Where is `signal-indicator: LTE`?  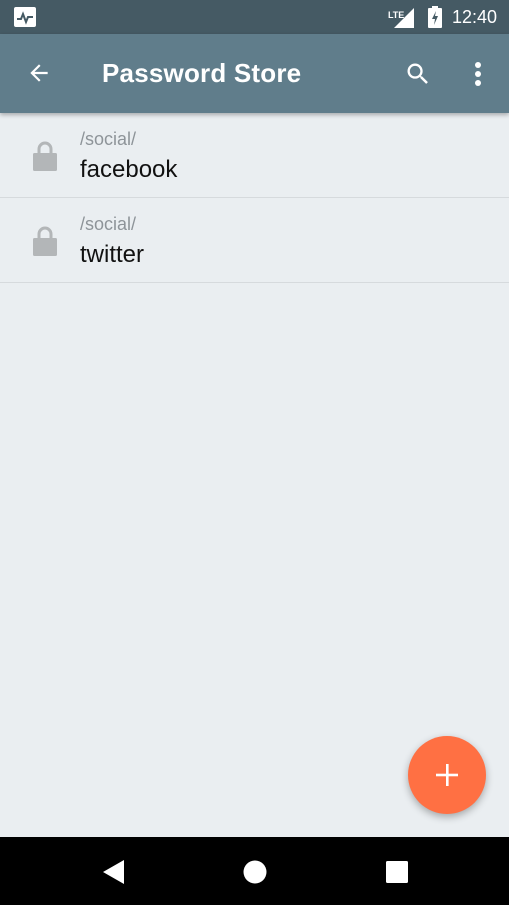 signal-indicator: LTE is located at coordinates (401, 17).